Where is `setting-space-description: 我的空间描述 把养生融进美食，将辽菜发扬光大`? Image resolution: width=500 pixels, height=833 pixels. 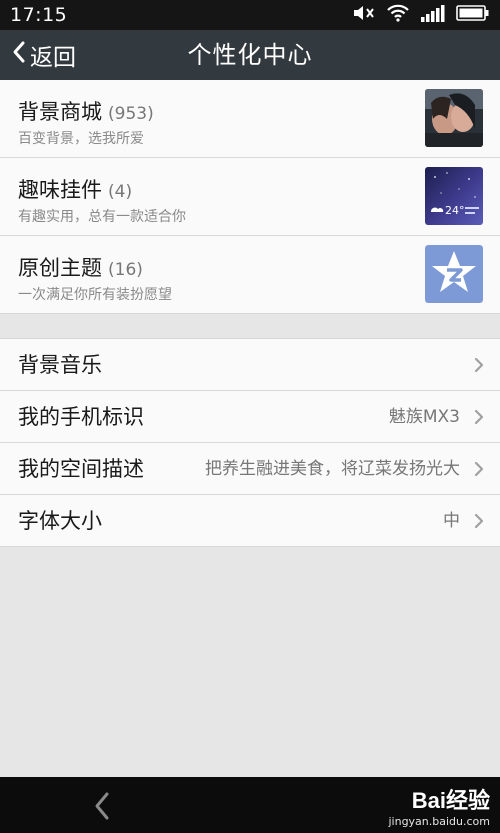
setting-space-description: 我的空间描述 把养生融进美食，将辽菜发扬光大 is located at coordinates (250, 469).